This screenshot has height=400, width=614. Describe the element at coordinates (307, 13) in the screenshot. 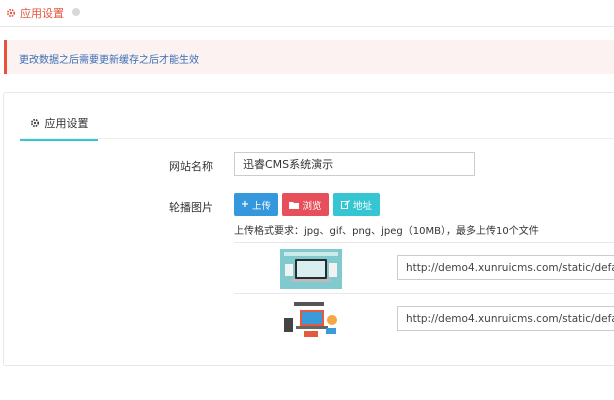

I see `top-bar: 应用设置` at that location.